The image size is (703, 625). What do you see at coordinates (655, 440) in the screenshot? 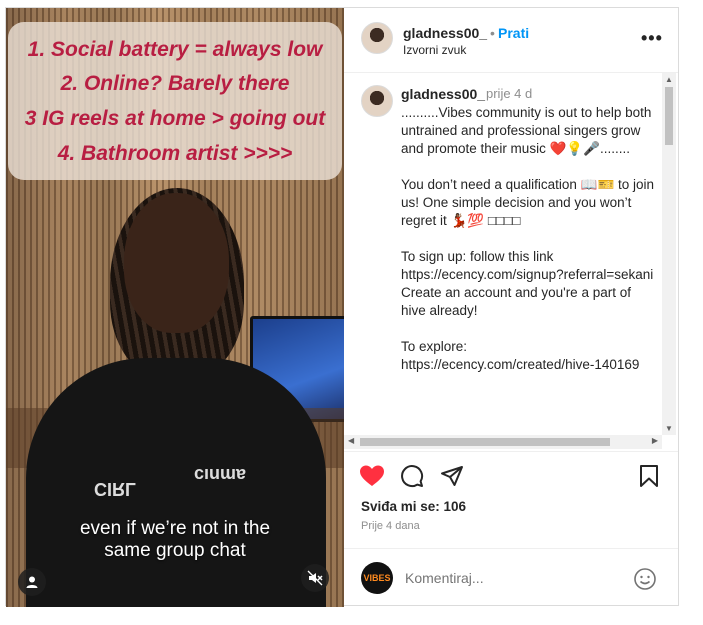
I see `scroll-right-icon: ▶` at bounding box center [655, 440].